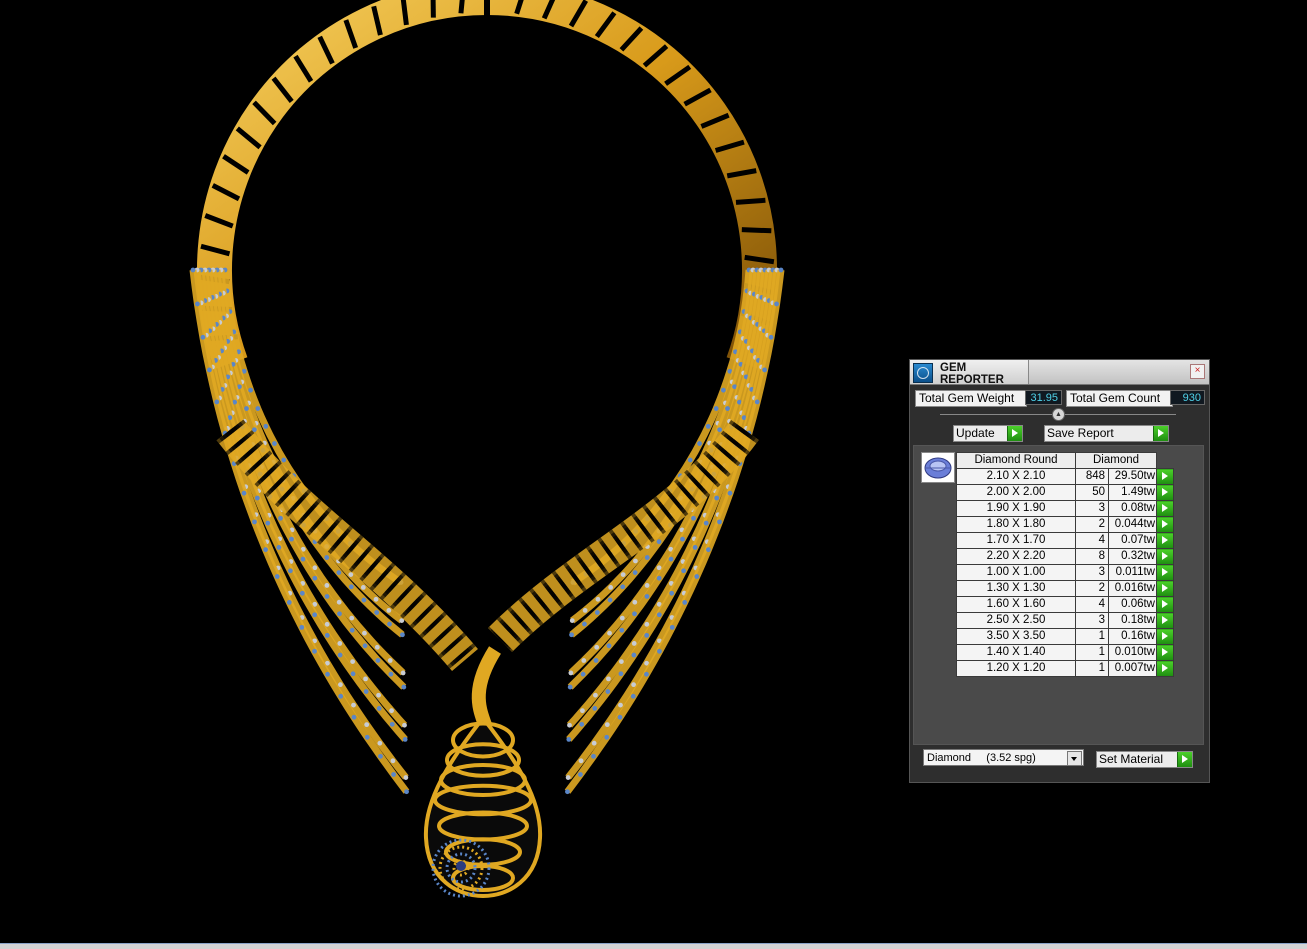 This screenshot has width=1307, height=949. I want to click on gem-weight-cell: 0.007tw, so click(1132, 668).